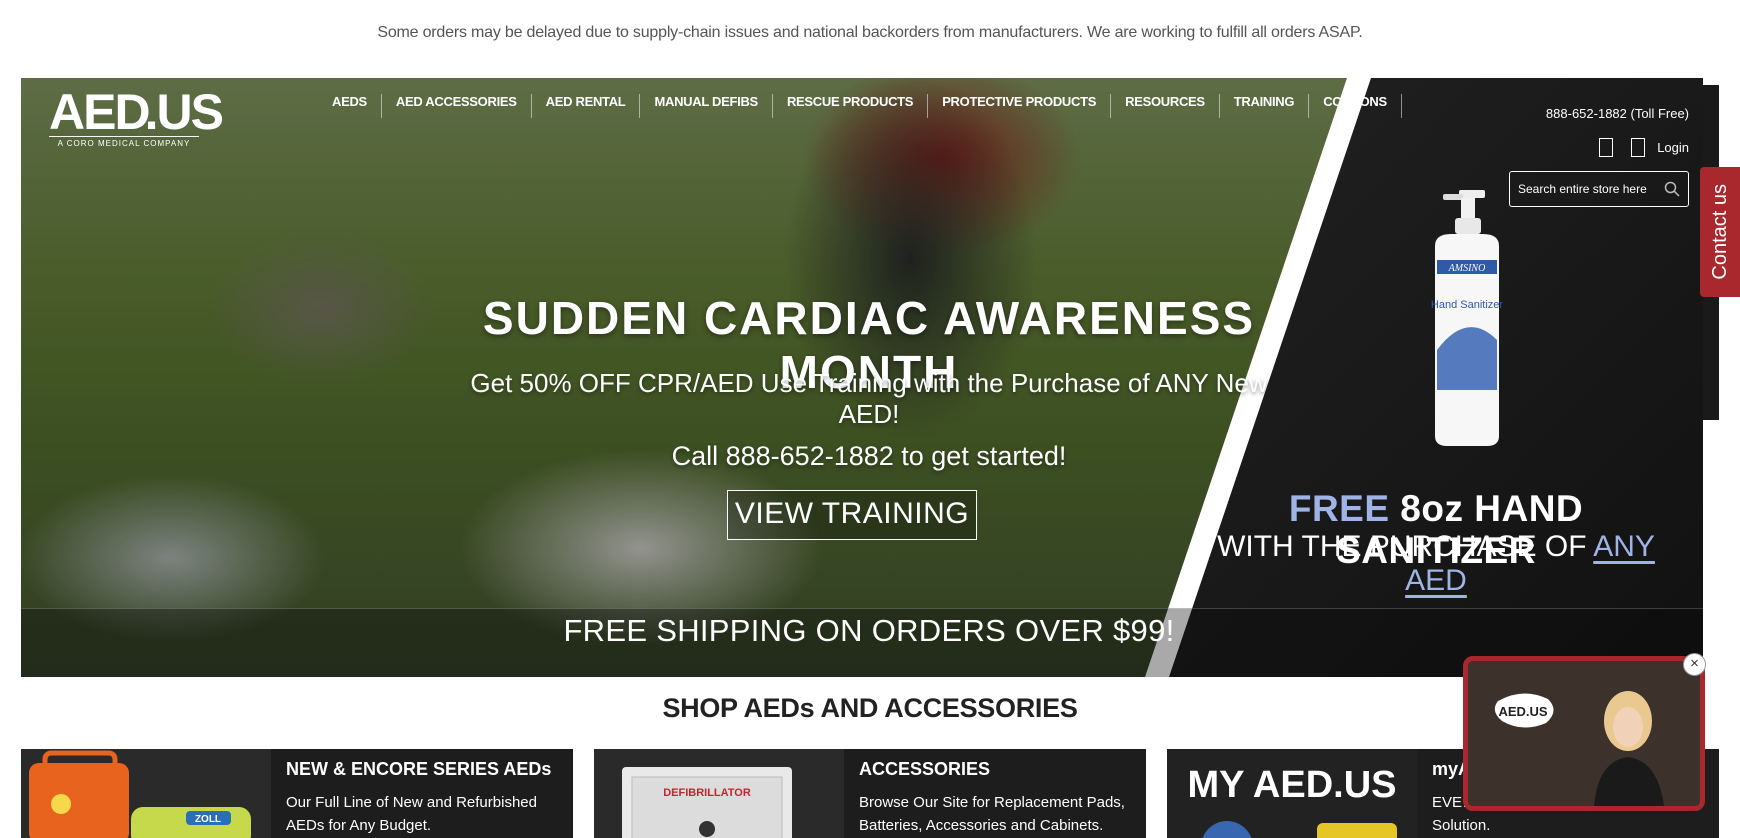 This screenshot has width=1740, height=838. Describe the element at coordinates (925, 769) in the screenshot. I see `card-title: ACCESSORIES` at that location.